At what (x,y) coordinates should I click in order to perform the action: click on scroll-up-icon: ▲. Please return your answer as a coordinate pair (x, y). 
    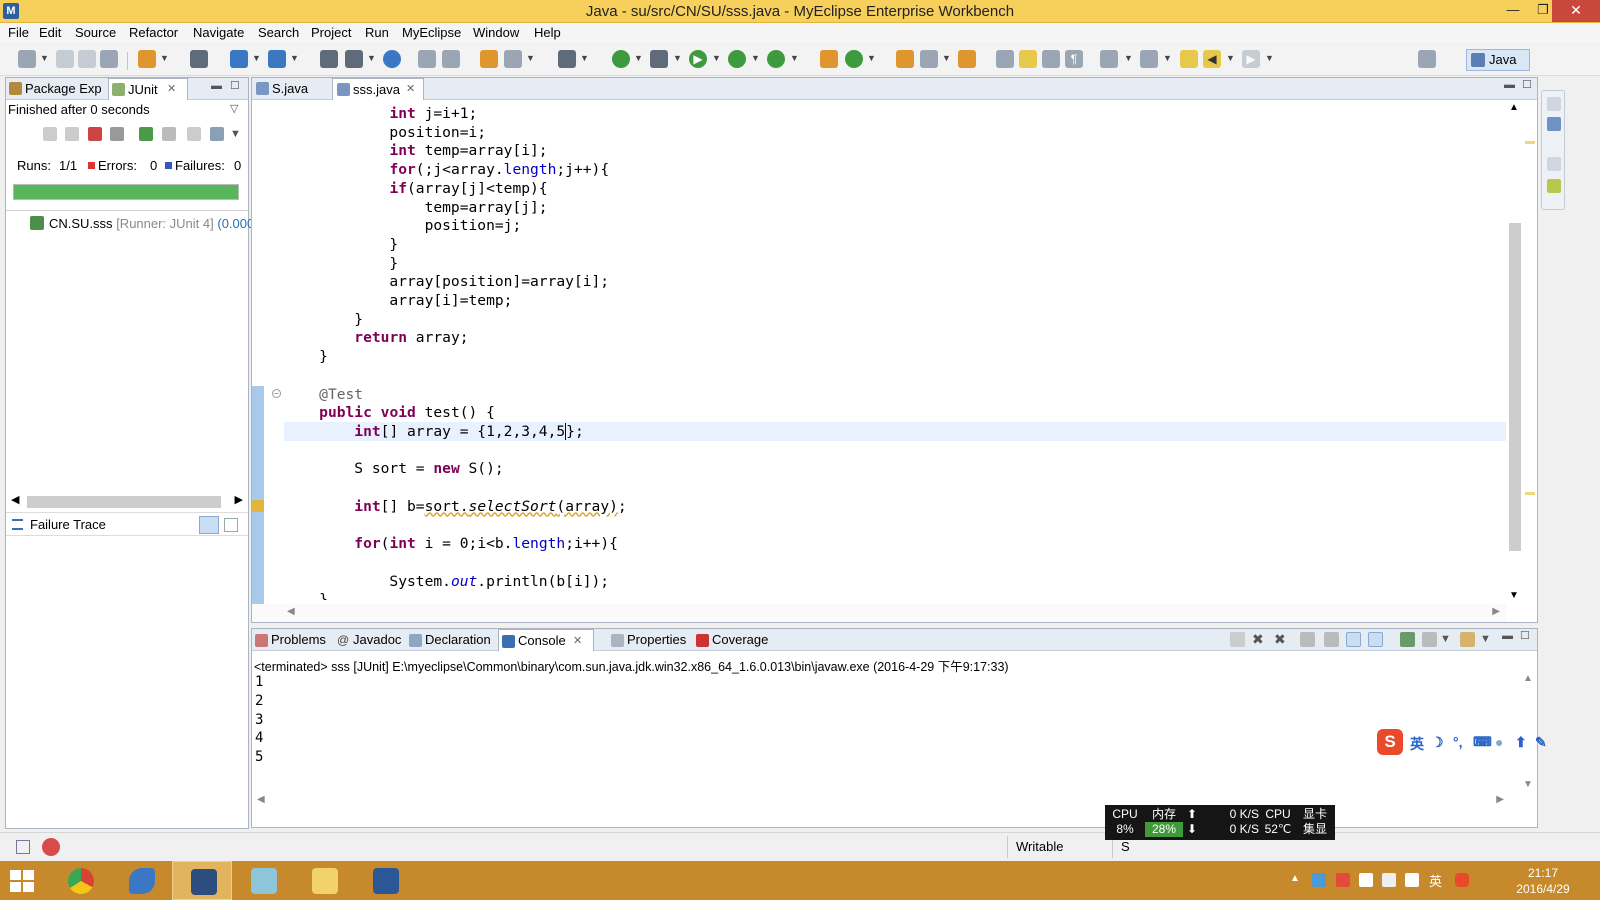
    Looking at the image, I should click on (1528, 678).